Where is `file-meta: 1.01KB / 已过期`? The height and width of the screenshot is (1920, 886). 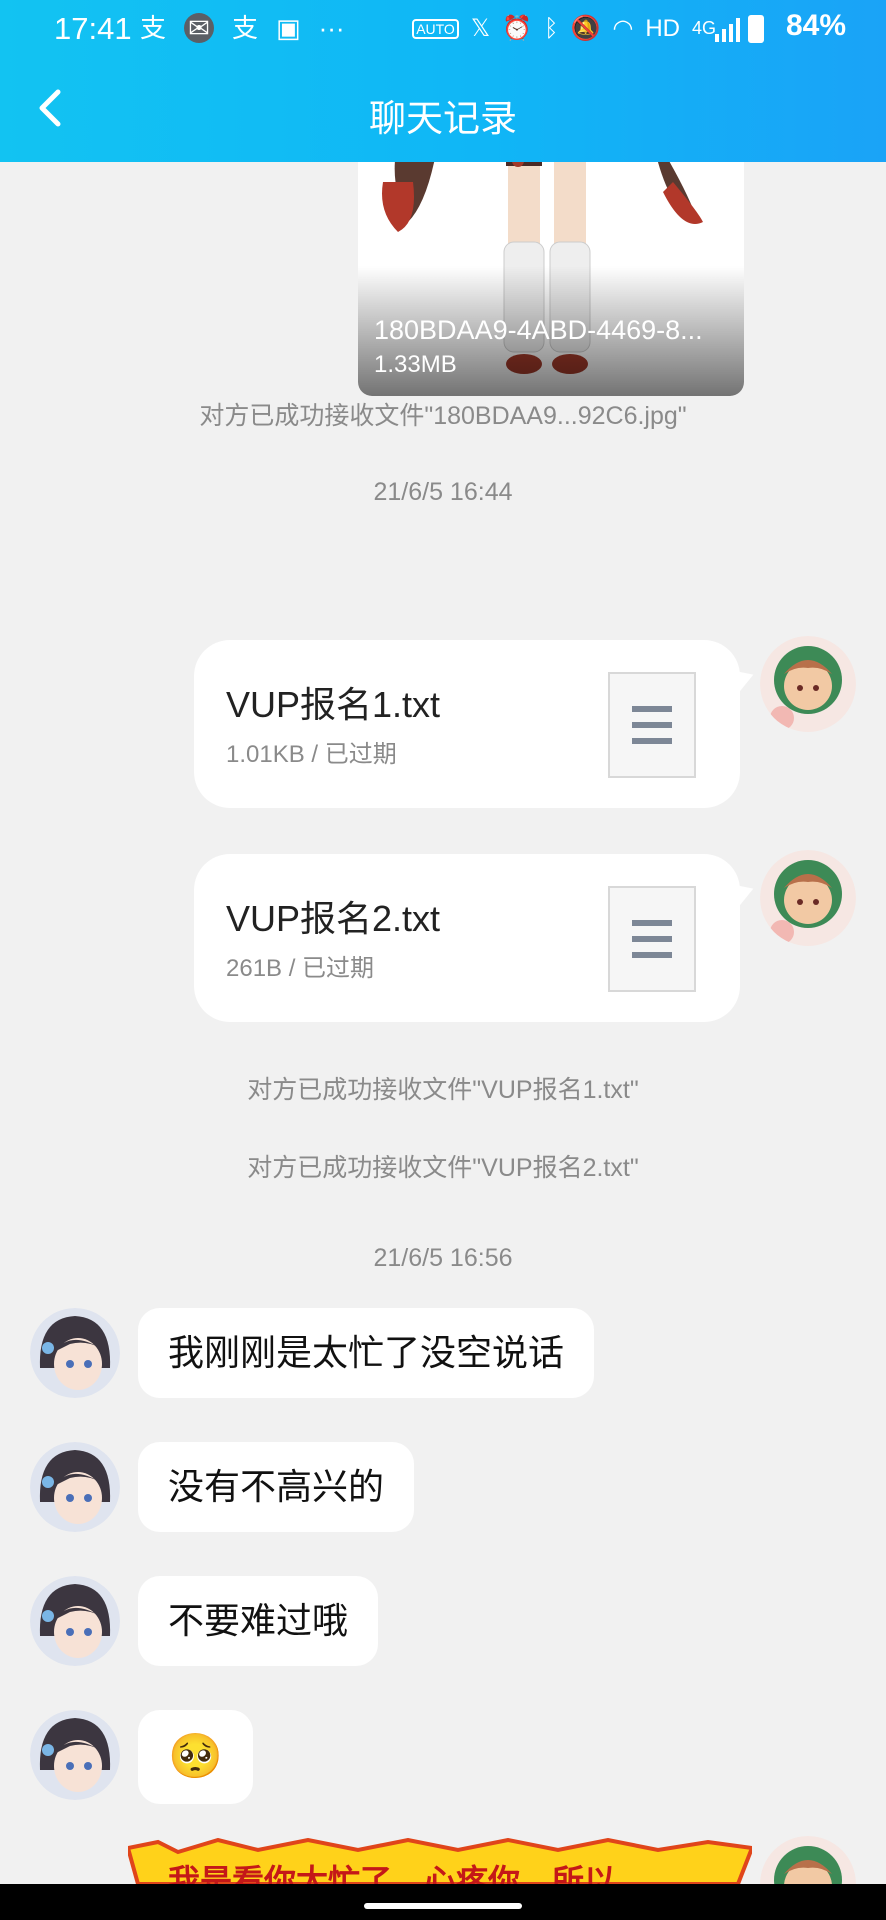
file-meta: 1.01KB / 已过期 is located at coordinates (311, 754).